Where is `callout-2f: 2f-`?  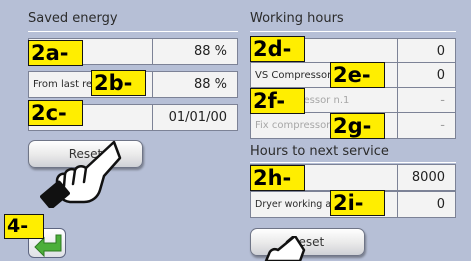 callout-2f: 2f- is located at coordinates (277, 101).